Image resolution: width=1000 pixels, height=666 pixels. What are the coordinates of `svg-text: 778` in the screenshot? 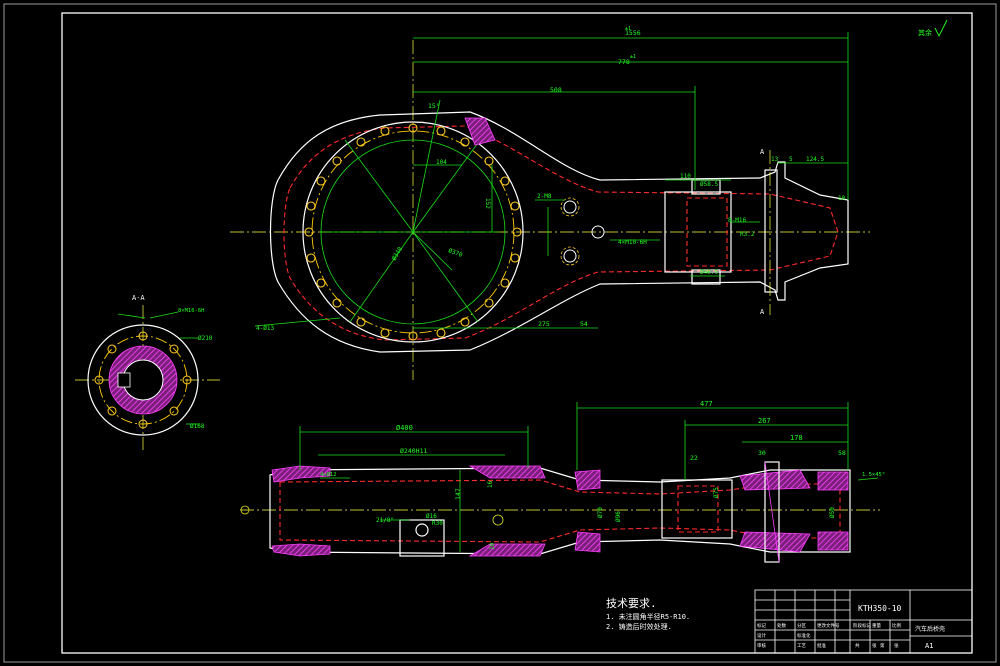 It's located at (624, 62).